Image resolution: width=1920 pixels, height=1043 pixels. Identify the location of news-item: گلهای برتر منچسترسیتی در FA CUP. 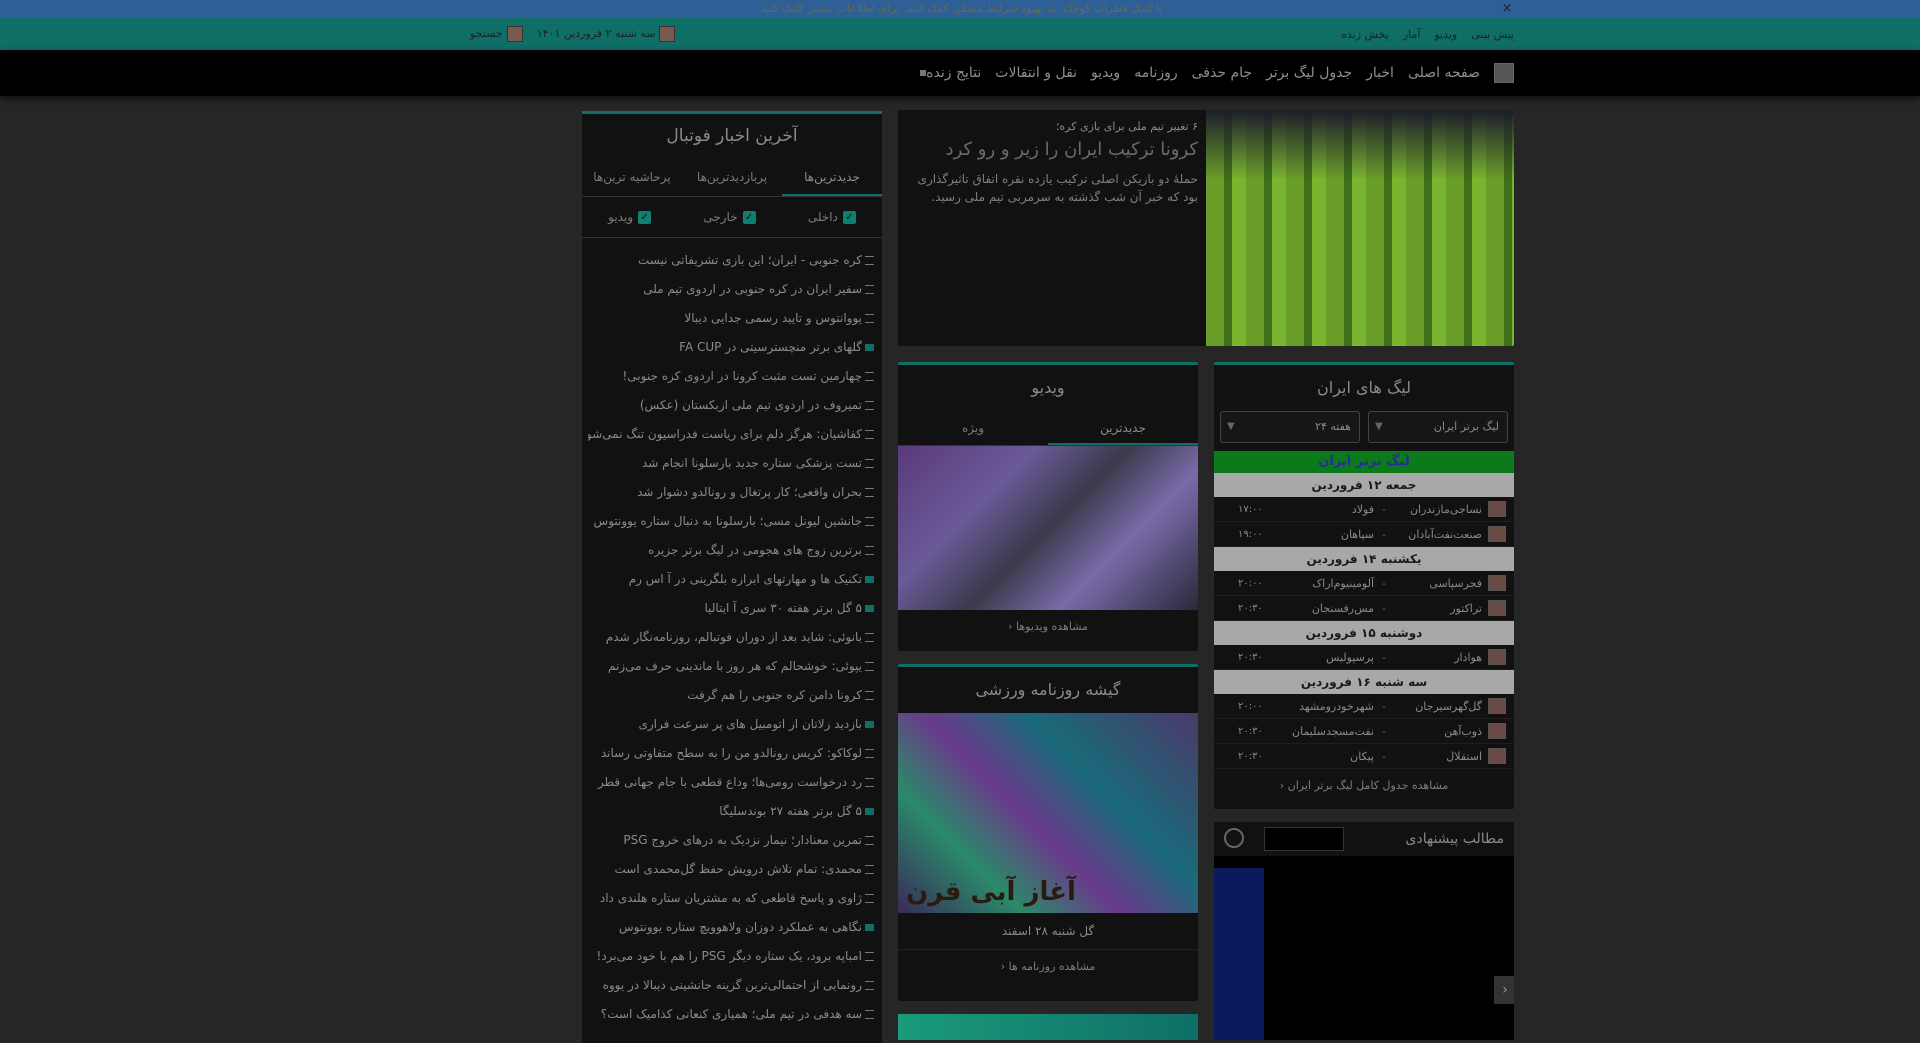
(731, 347).